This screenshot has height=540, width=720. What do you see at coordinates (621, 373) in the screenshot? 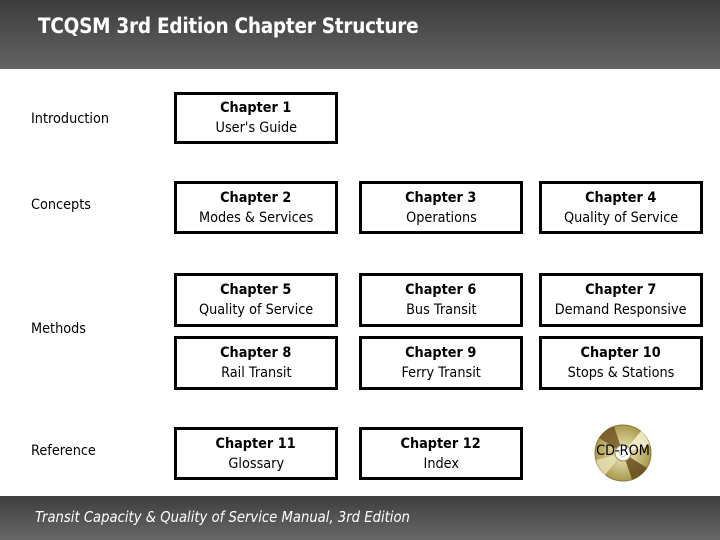
I see `chapter-name: Stops & Stations` at bounding box center [621, 373].